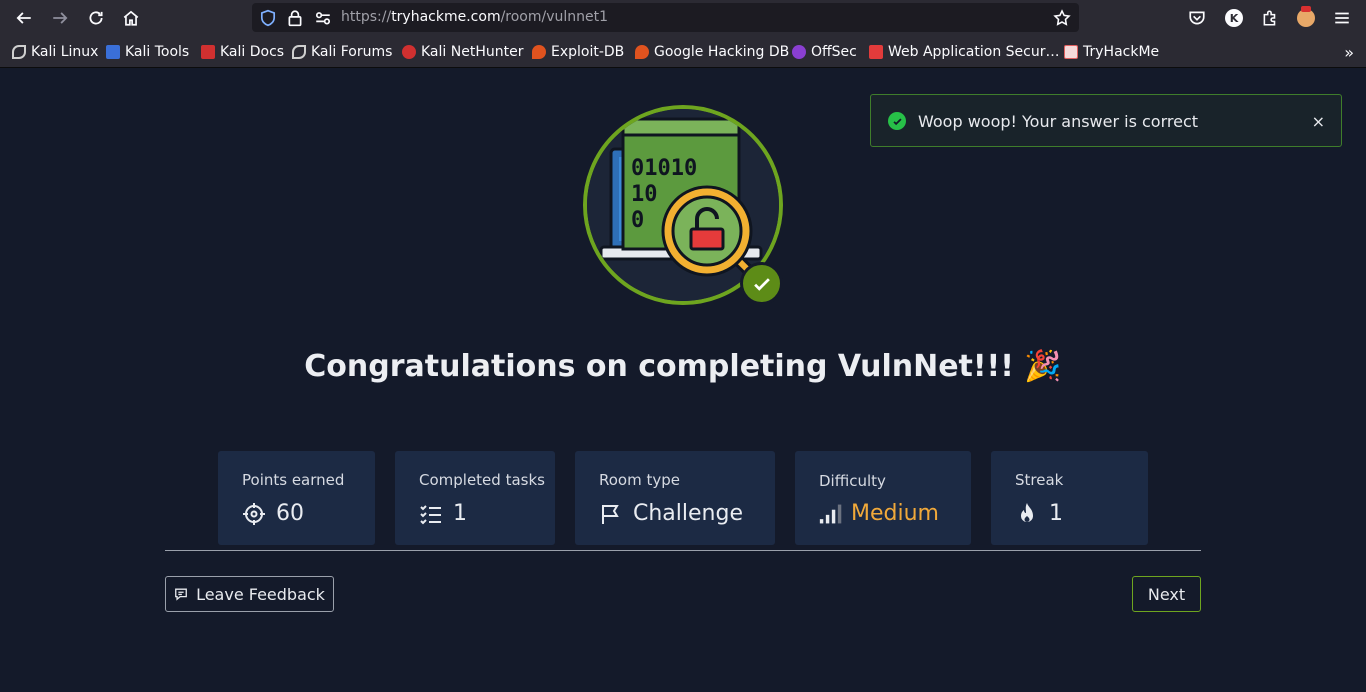 The height and width of the screenshot is (692, 1366). Describe the element at coordinates (883, 498) in the screenshot. I see `stat-difficulty: Difficulty Medium` at that location.